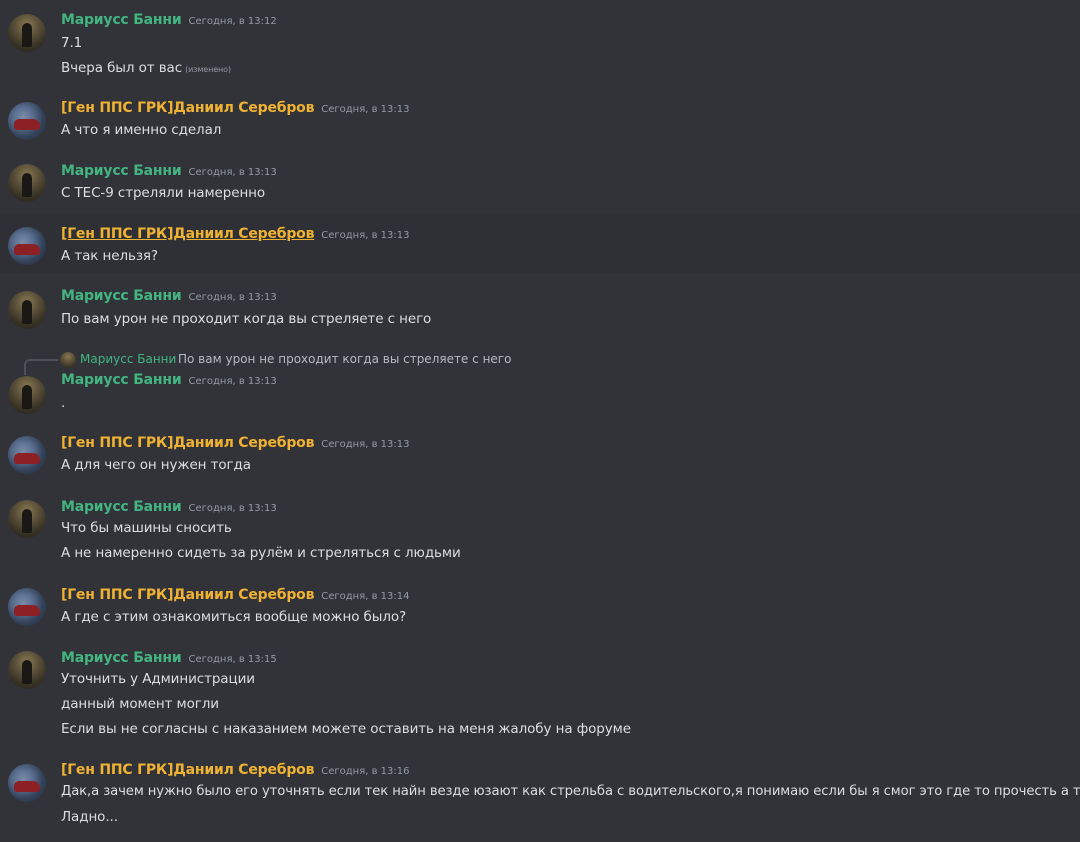  Describe the element at coordinates (141, 130) in the screenshot. I see `message-text: А что я именно сделал` at that location.